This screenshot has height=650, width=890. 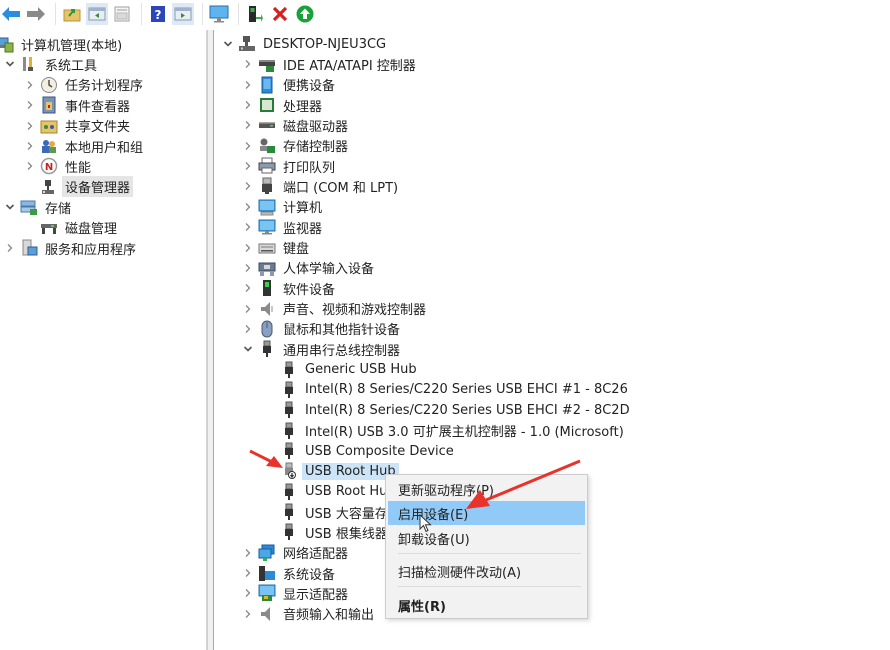 What do you see at coordinates (59, 166) in the screenshot?
I see `console-tree-item: N 性能` at bounding box center [59, 166].